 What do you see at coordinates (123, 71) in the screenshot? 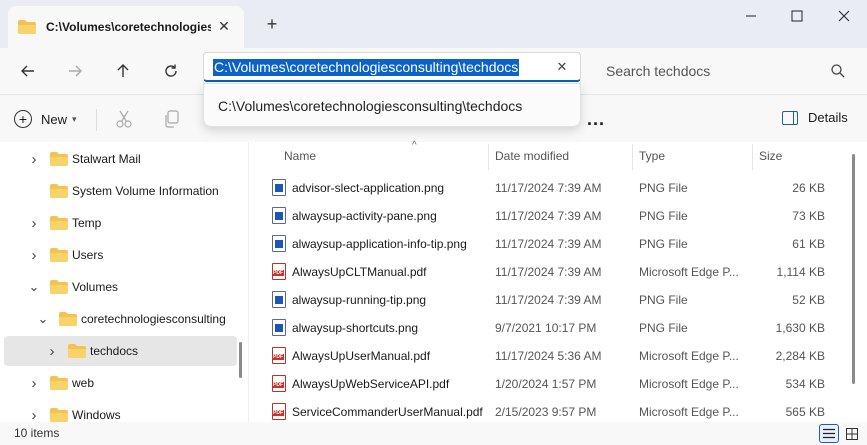
I see `up-arrow-icon` at bounding box center [123, 71].